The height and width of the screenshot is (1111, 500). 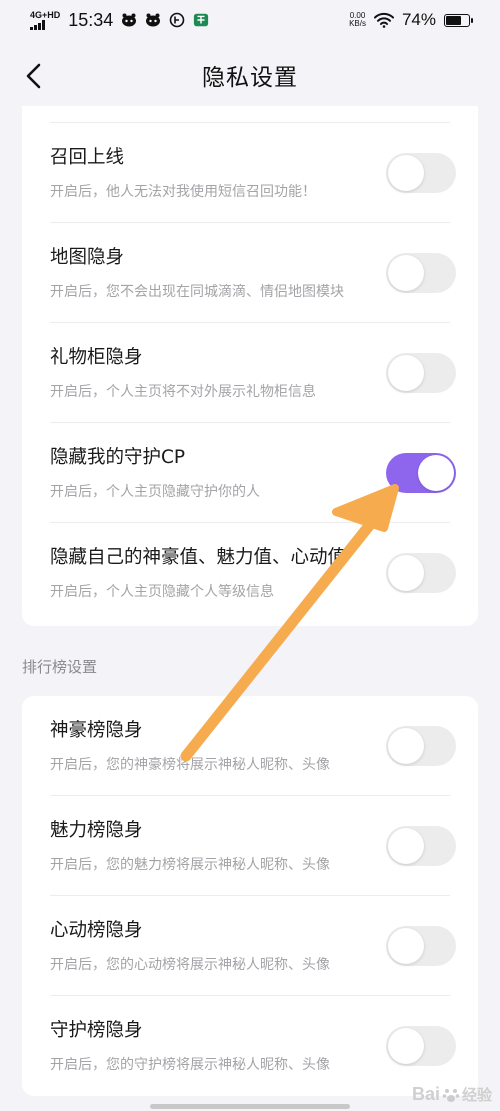 What do you see at coordinates (453, 20) in the screenshot?
I see `battery-fill` at bounding box center [453, 20].